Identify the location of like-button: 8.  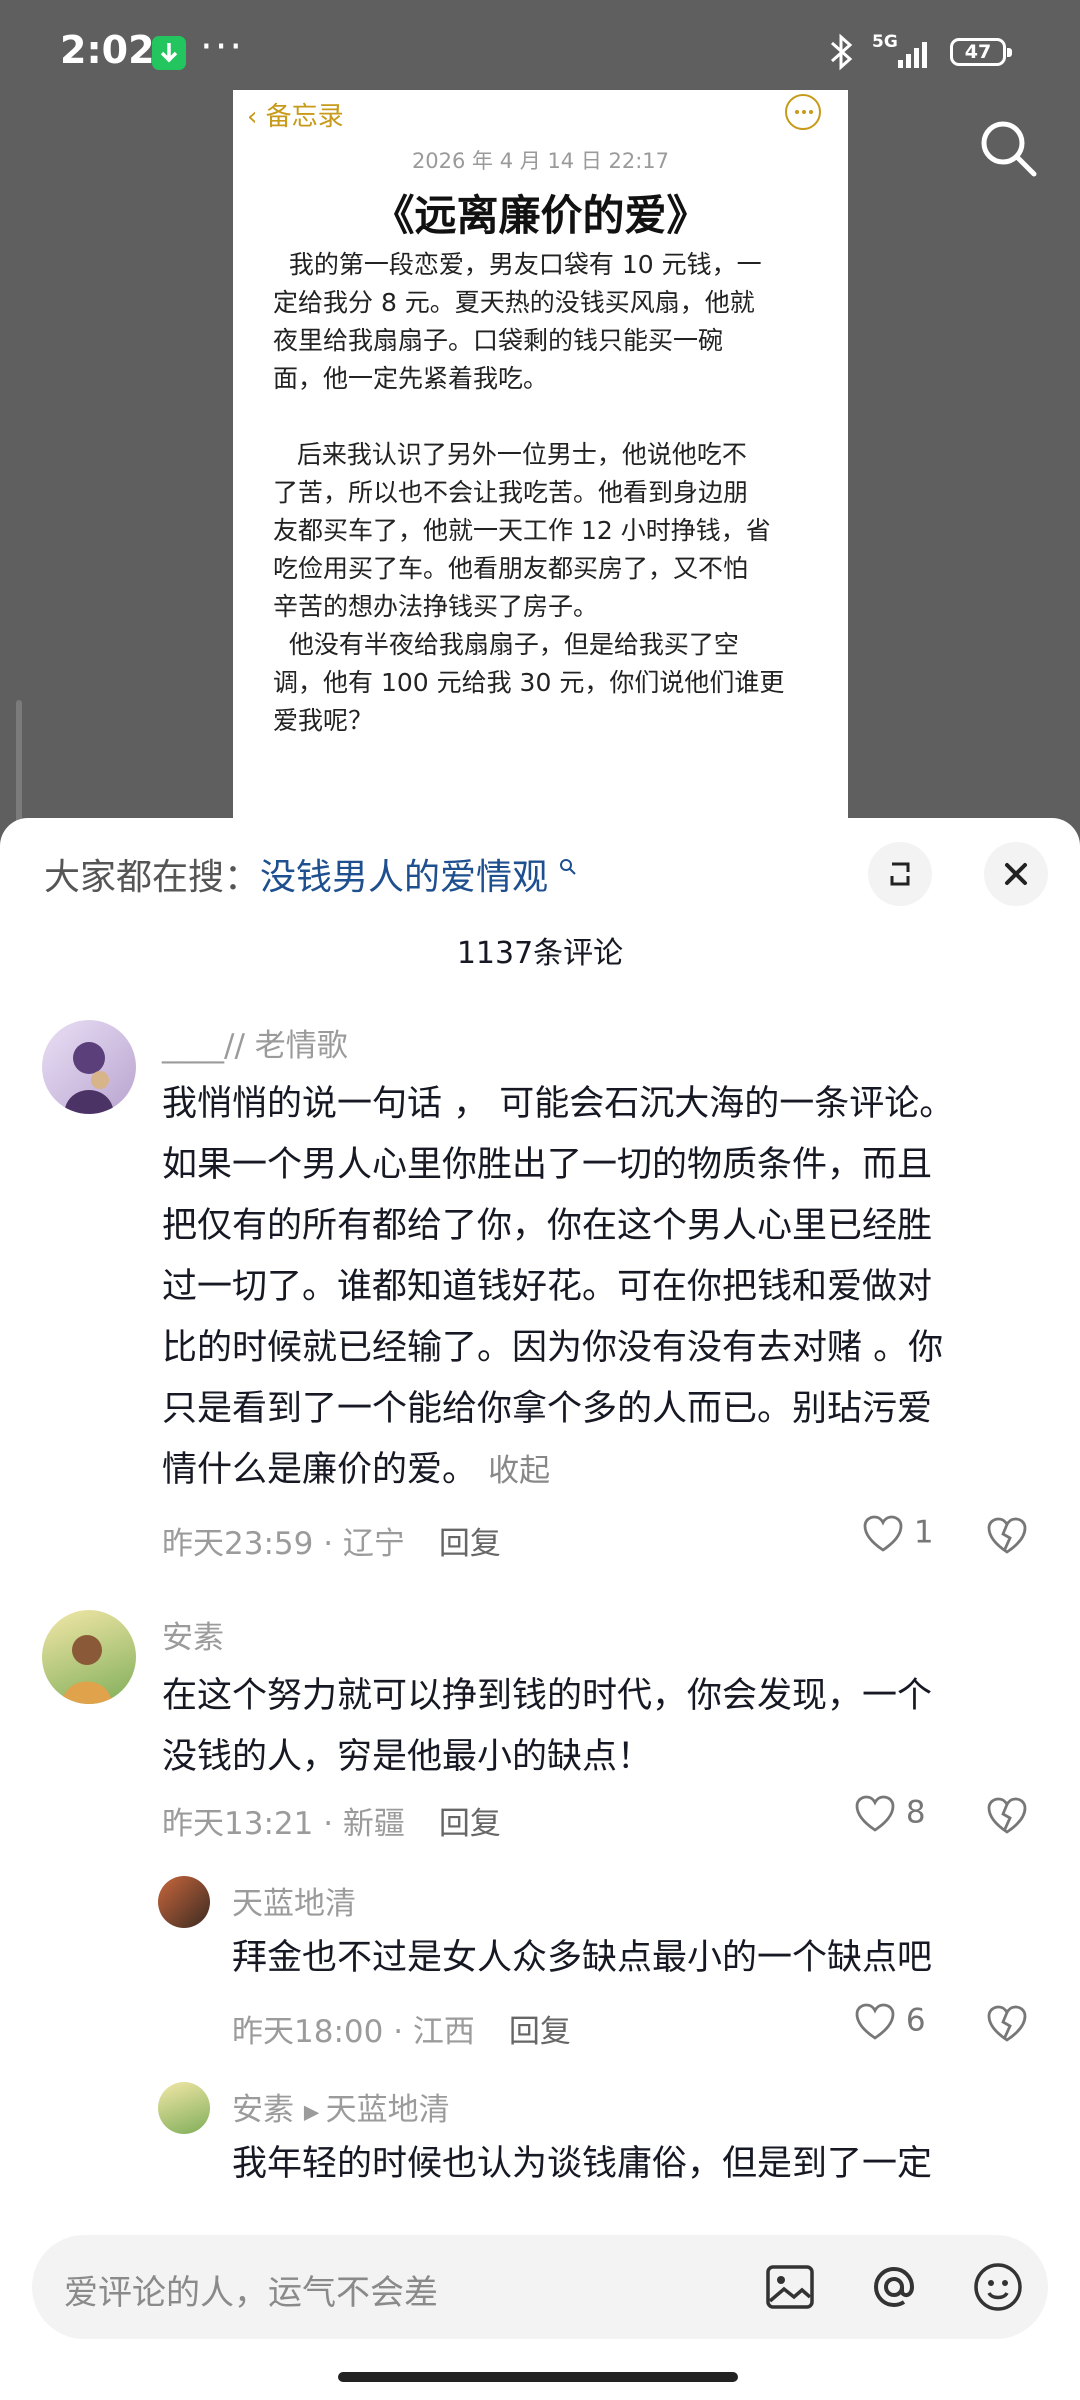
(890, 1814).